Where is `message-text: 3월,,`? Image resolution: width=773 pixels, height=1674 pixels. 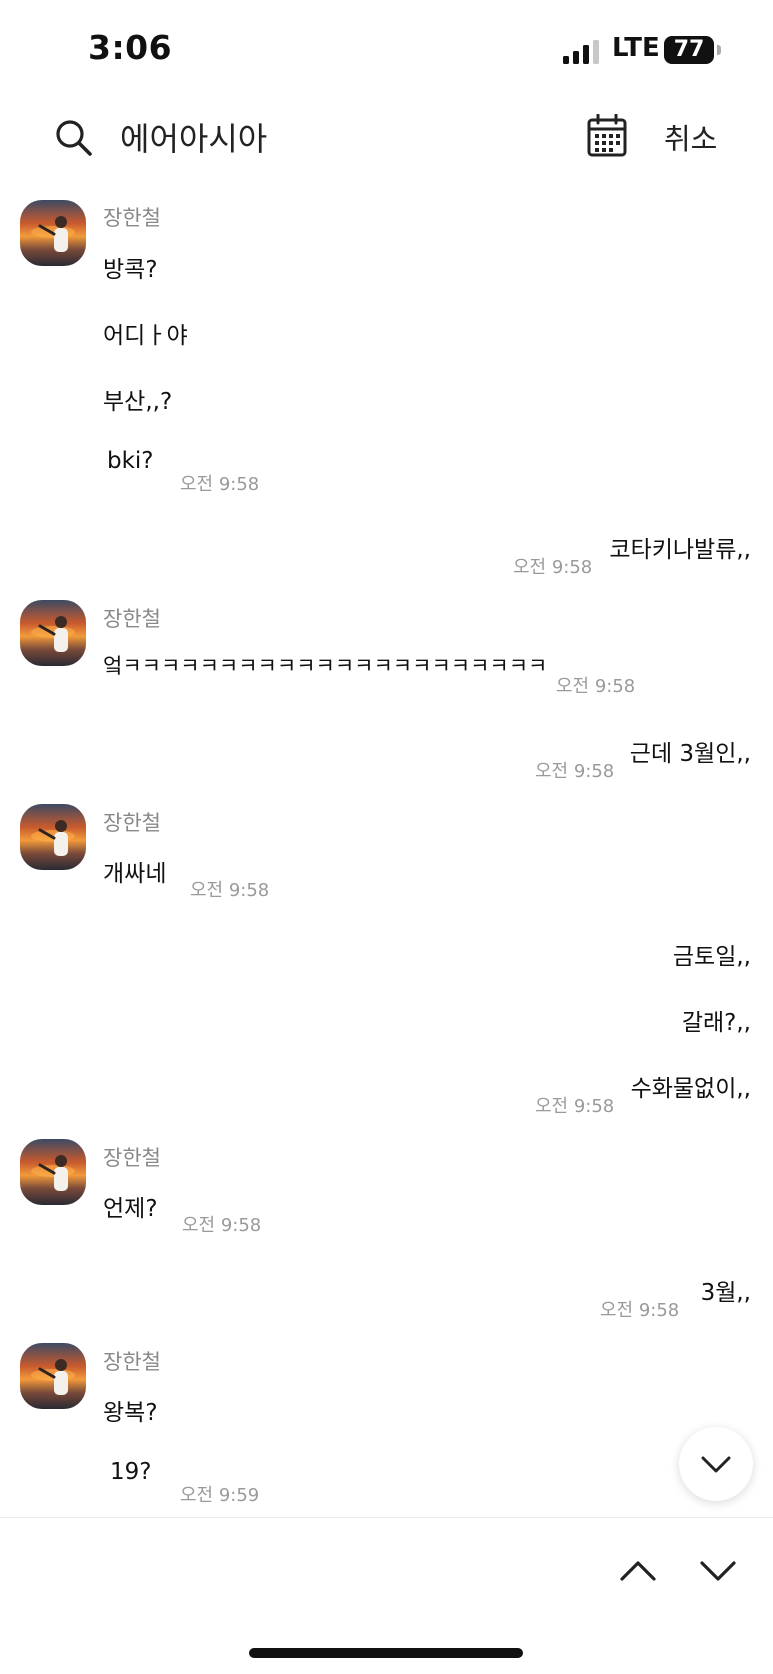 message-text: 3월,, is located at coordinates (726, 1290).